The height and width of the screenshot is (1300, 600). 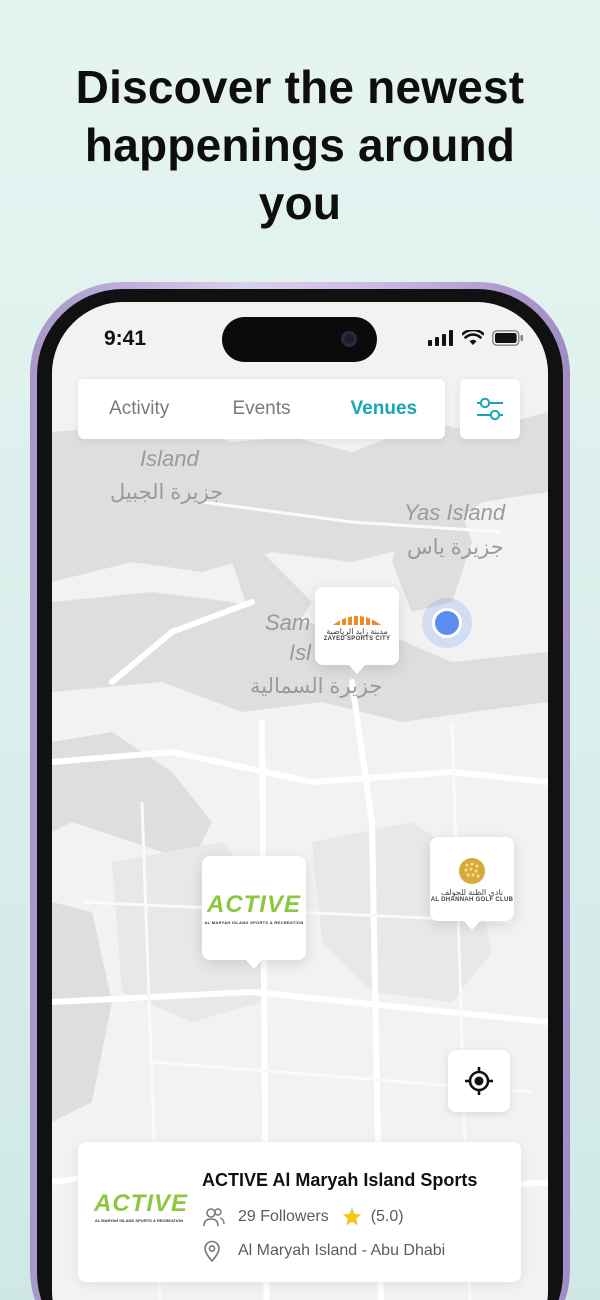 I want to click on status-time: 9:41, so click(x=125, y=338).